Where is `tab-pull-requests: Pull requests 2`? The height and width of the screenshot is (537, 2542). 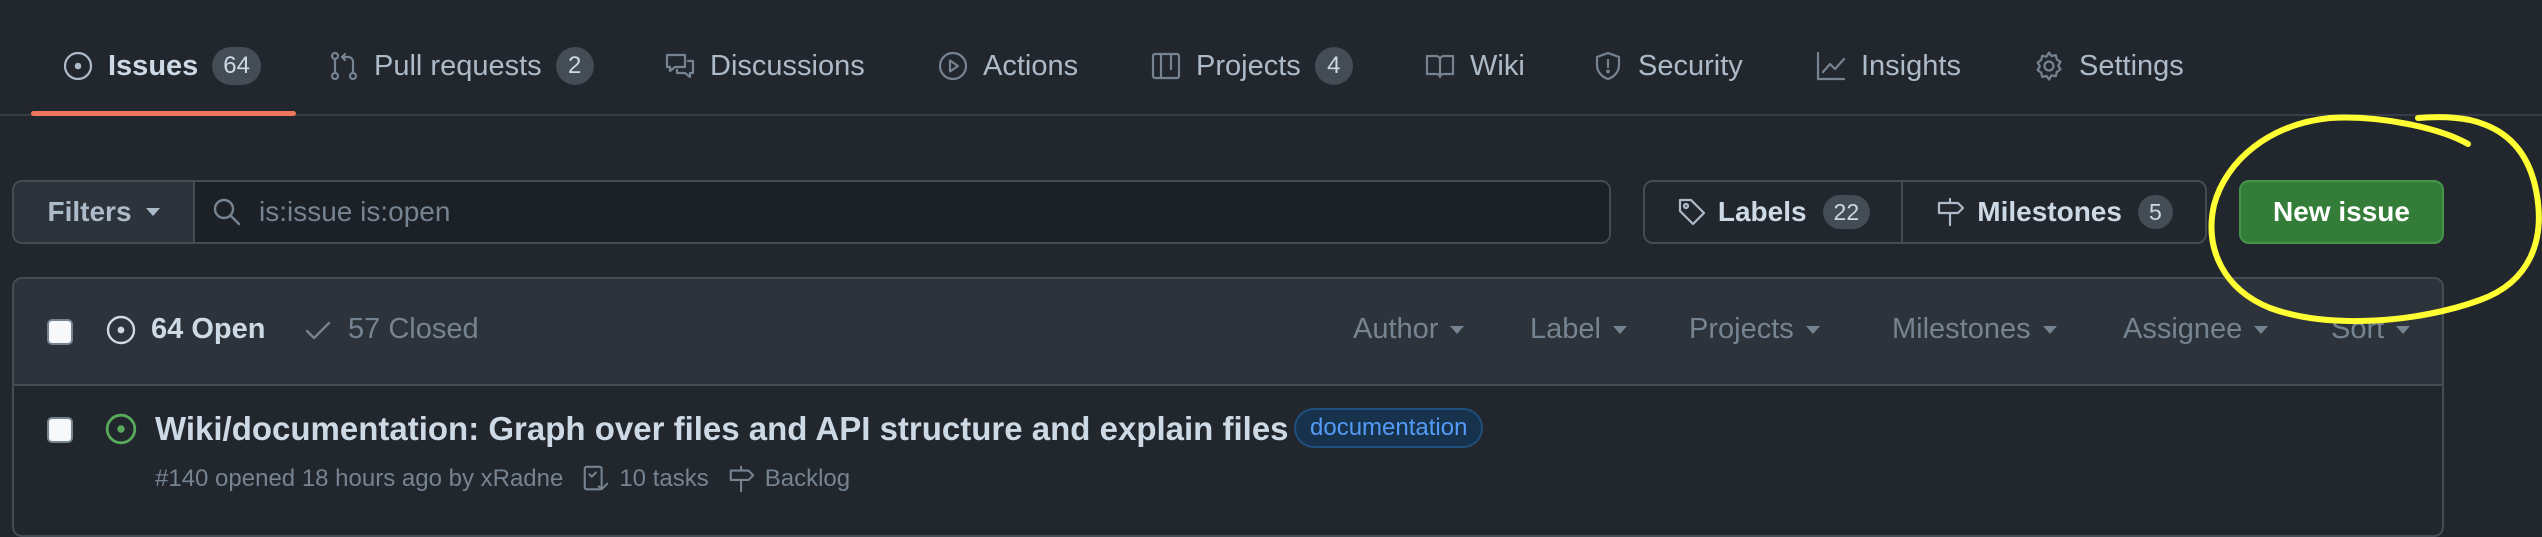 tab-pull-requests: Pull requests 2 is located at coordinates (461, 66).